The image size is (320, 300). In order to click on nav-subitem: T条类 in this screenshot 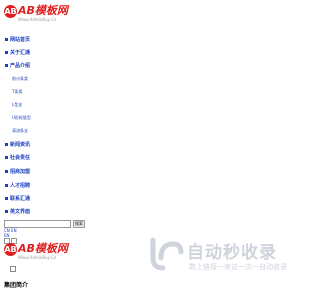, I will do `click(17, 92)`.